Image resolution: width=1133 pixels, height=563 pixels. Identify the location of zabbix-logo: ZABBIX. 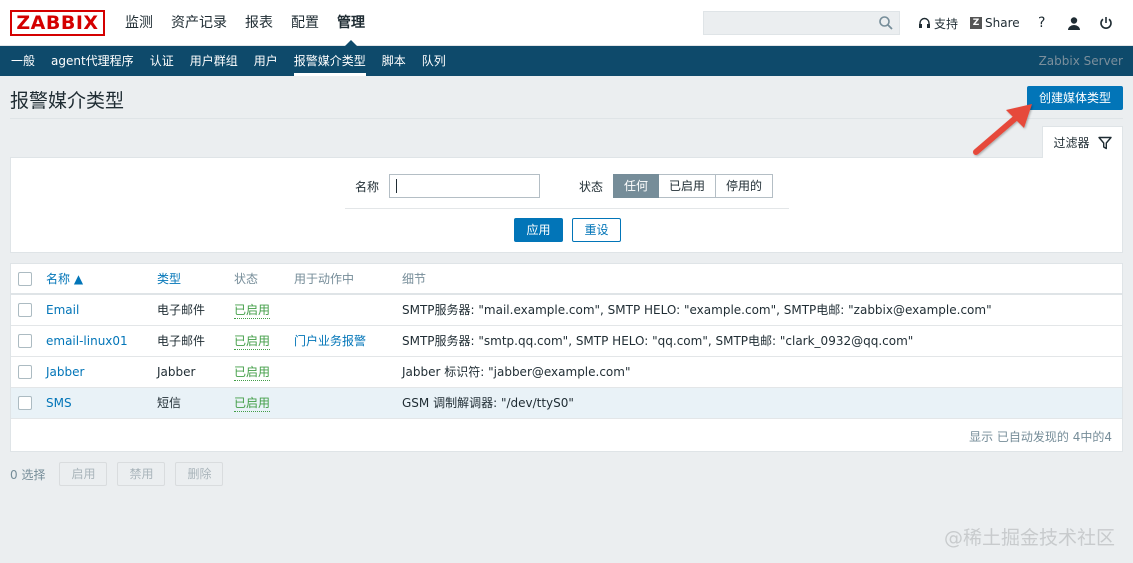
(57, 23).